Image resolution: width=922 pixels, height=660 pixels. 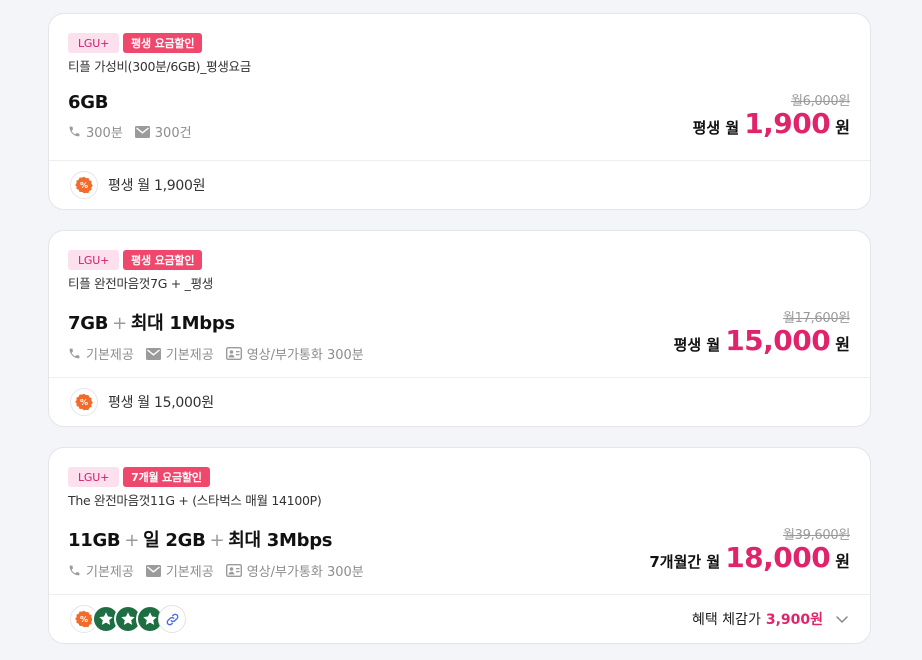 What do you see at coordinates (182, 323) in the screenshot?
I see `data-throttle-speed: 최대 1Mbps` at bounding box center [182, 323].